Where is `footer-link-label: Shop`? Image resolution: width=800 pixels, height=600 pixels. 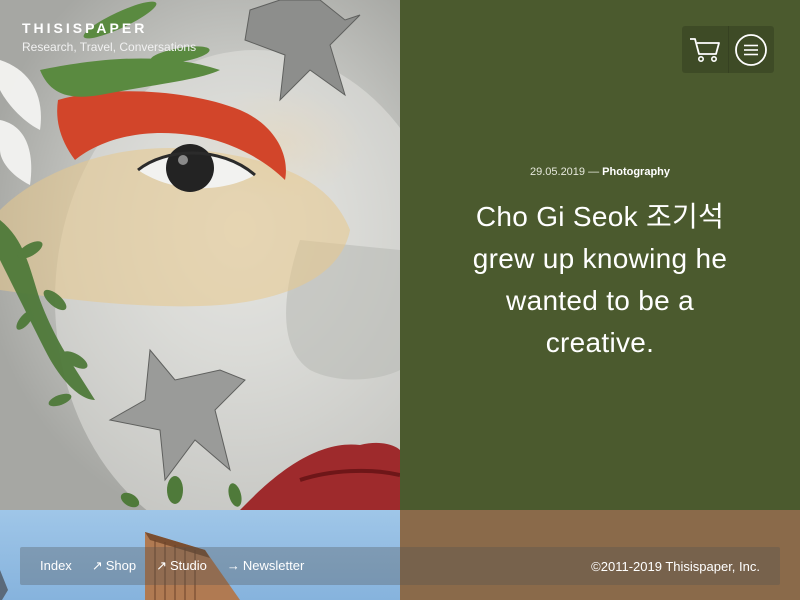
footer-link-label: Shop is located at coordinates (121, 565).